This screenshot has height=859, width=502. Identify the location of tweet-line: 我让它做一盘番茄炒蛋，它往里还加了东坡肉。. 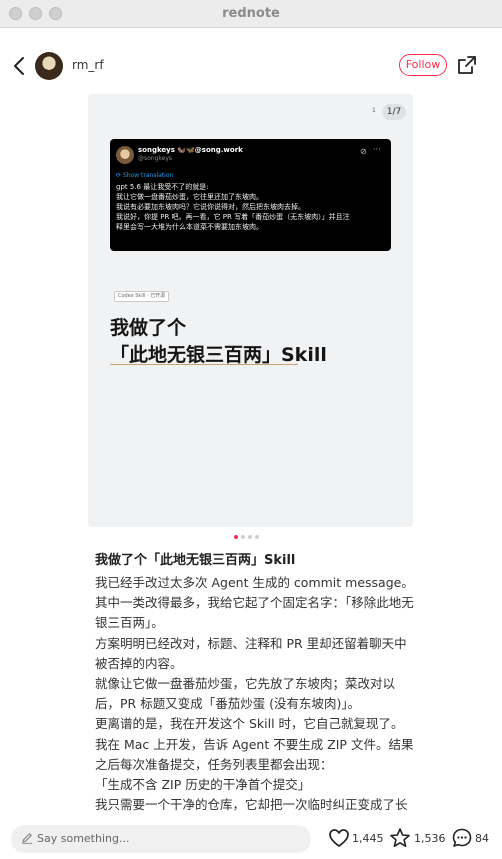
(189, 197).